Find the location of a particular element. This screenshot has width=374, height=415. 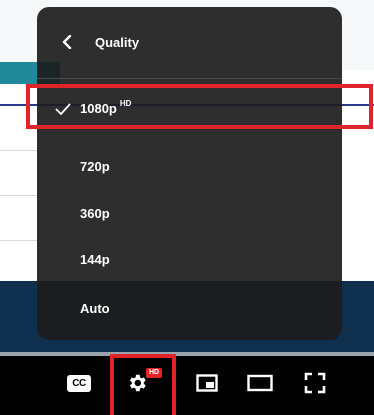

quality-option-label: Auto is located at coordinates (95, 308).